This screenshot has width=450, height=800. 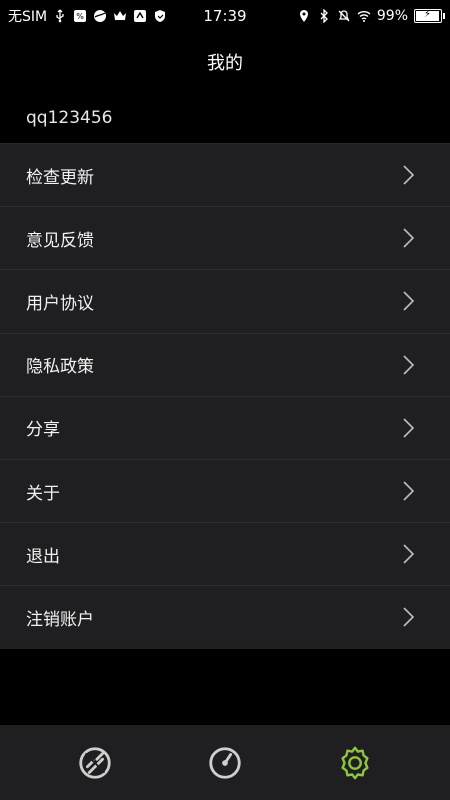 I want to click on globe-icon, so click(x=100, y=16).